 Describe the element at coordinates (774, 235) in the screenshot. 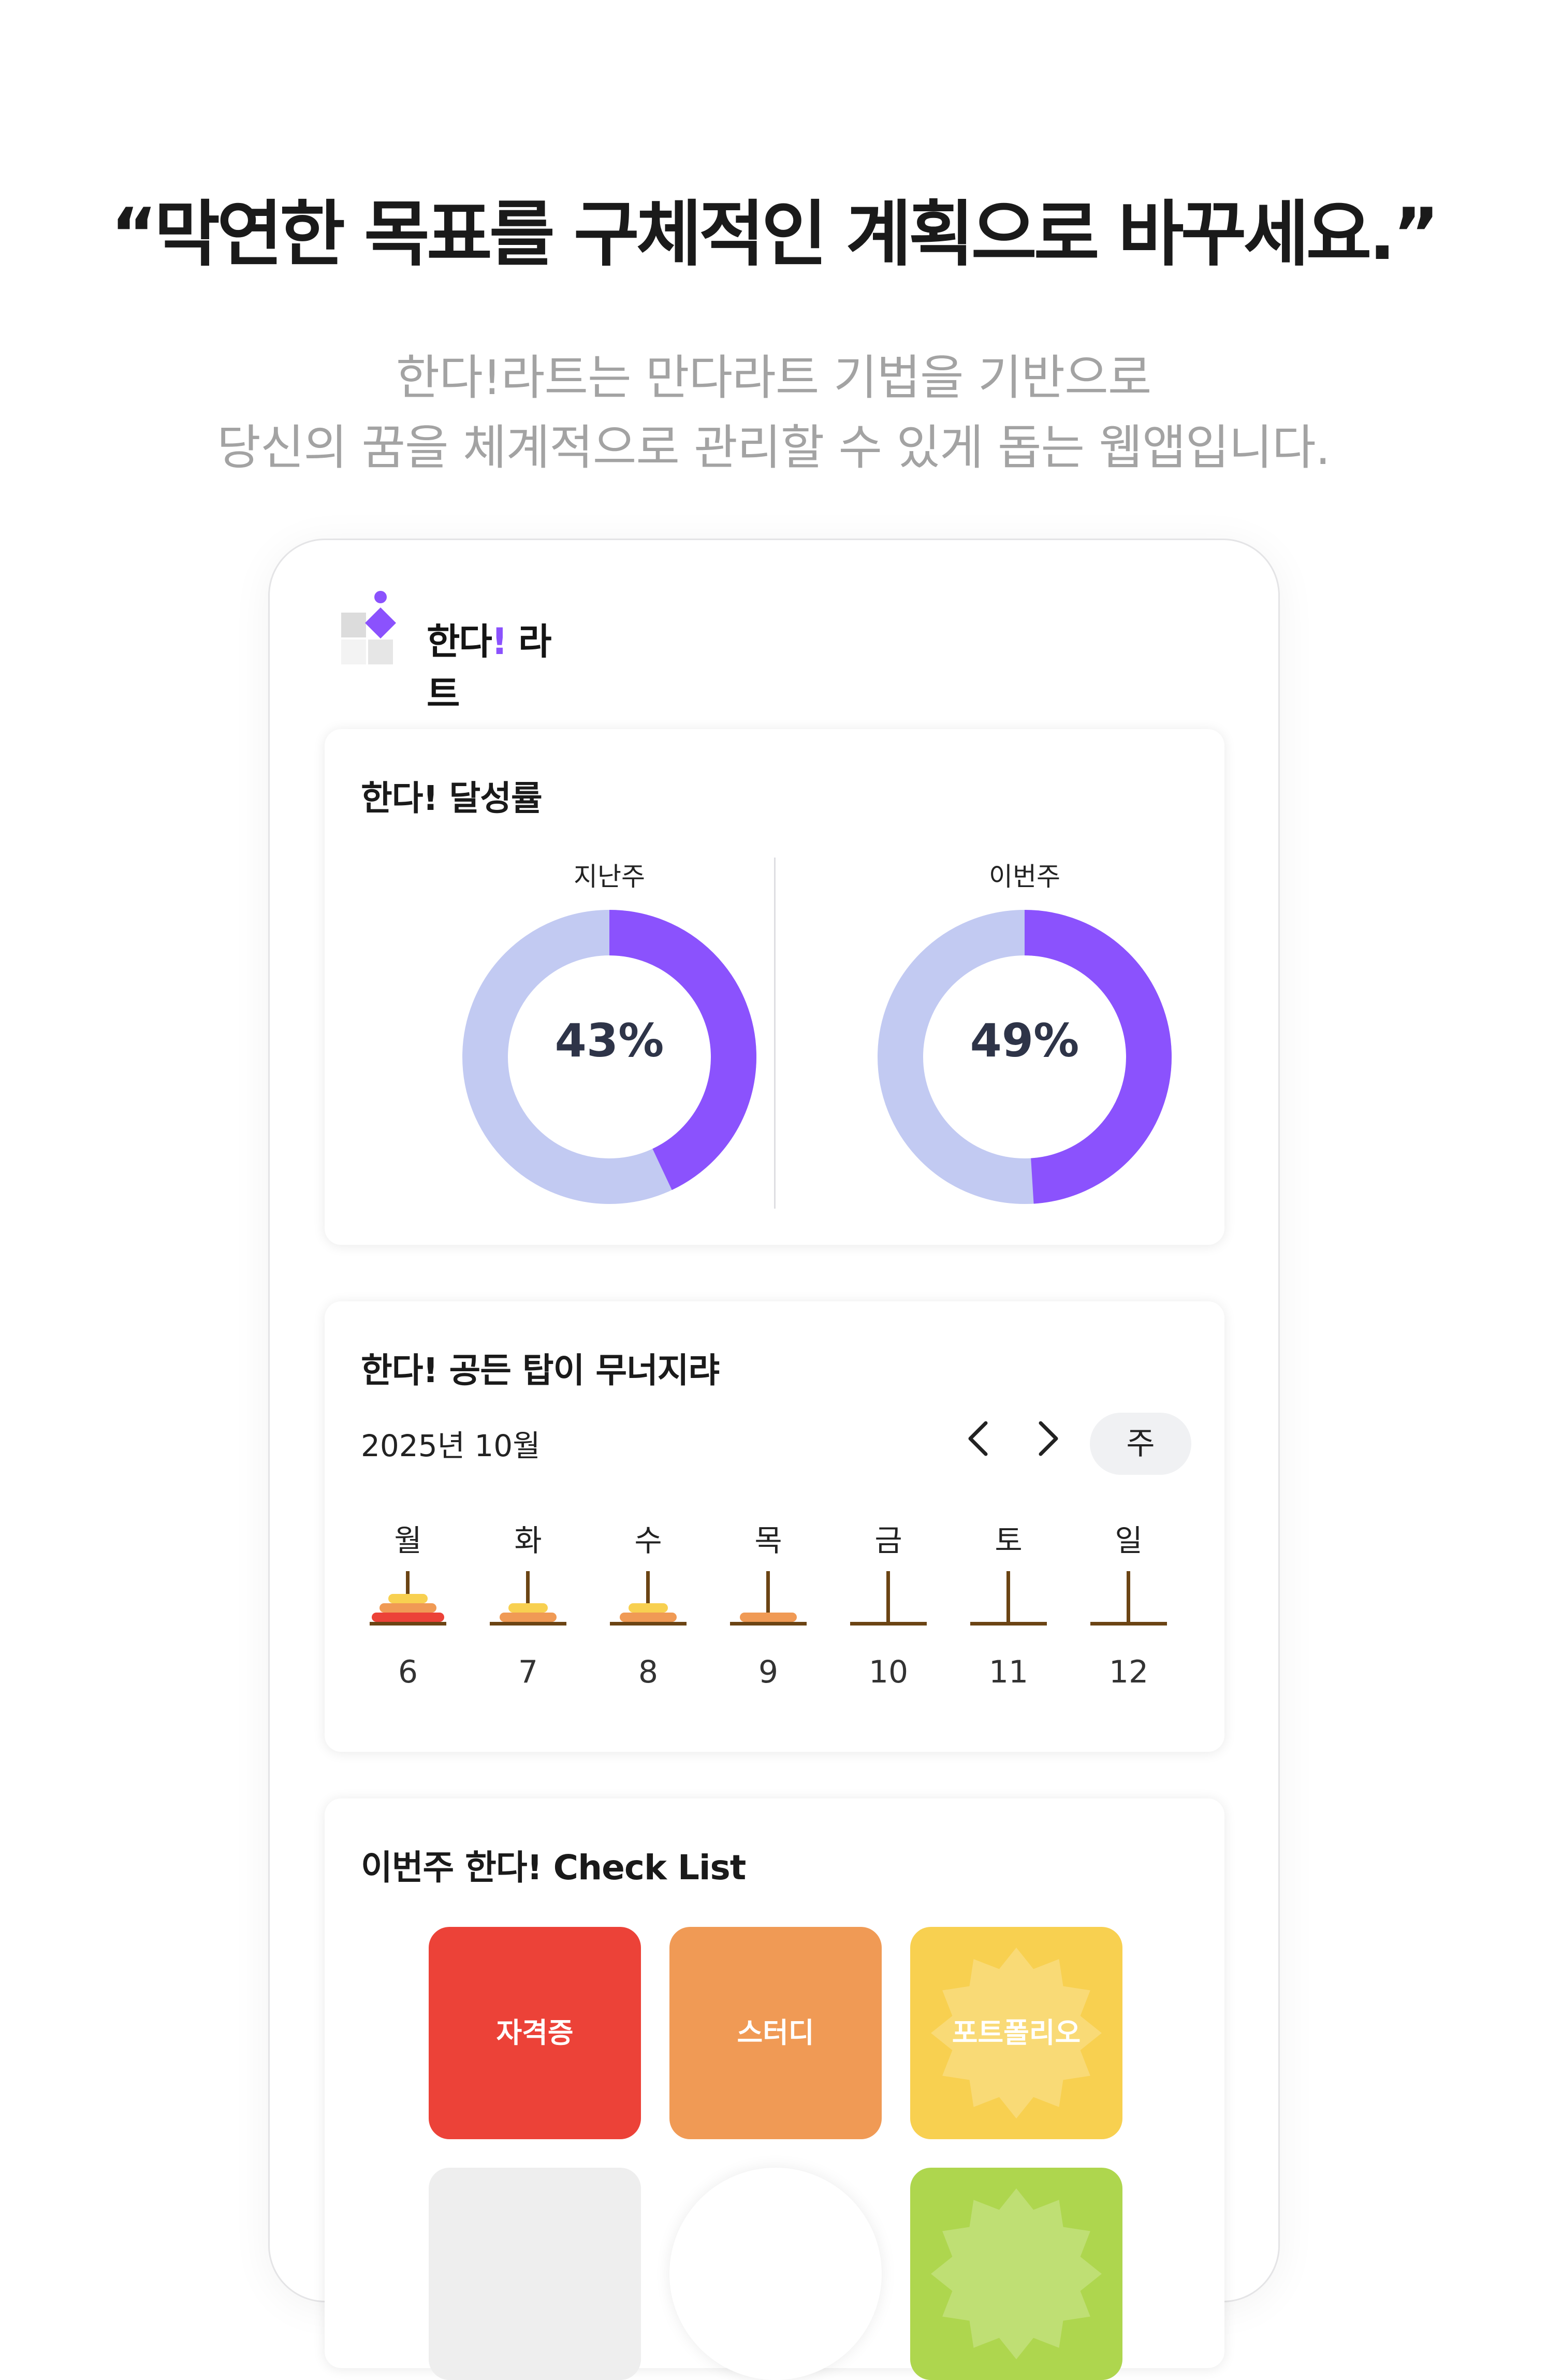

I see `promo-headline: “막연한 목표를 구체적인 계획으로 바꾸세요.”` at that location.